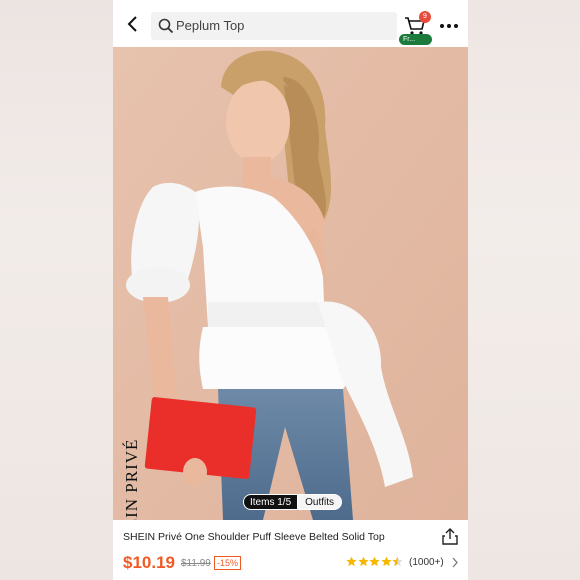 Image resolution: width=580 pixels, height=580 pixels. I want to click on shein-prive-watermark: SHEIN PRIVÉ, so click(131, 479).